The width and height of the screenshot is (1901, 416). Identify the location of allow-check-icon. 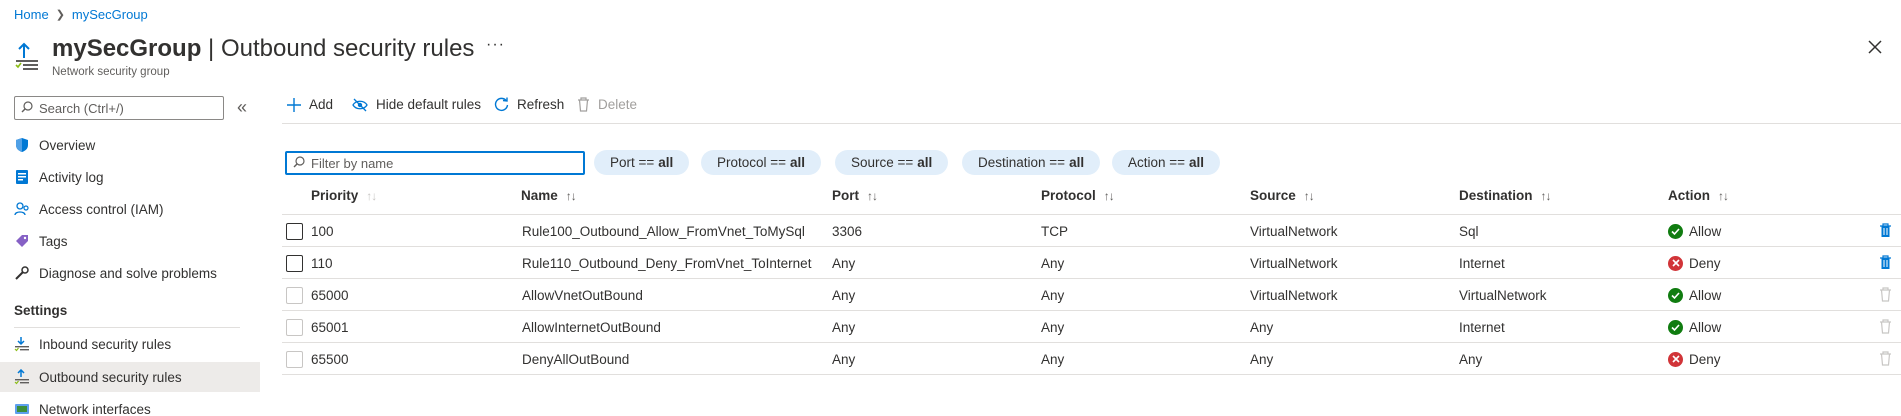
(1675, 327).